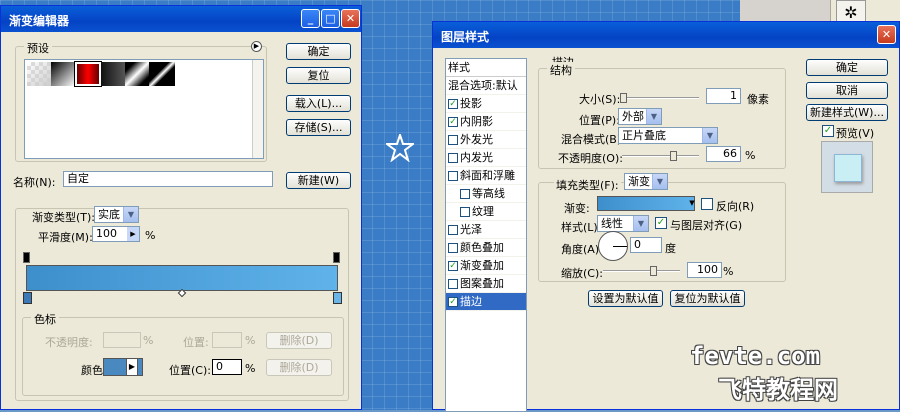 The height and width of the screenshot is (412, 900). I want to click on position-select: 外部 ▼, so click(640, 116).